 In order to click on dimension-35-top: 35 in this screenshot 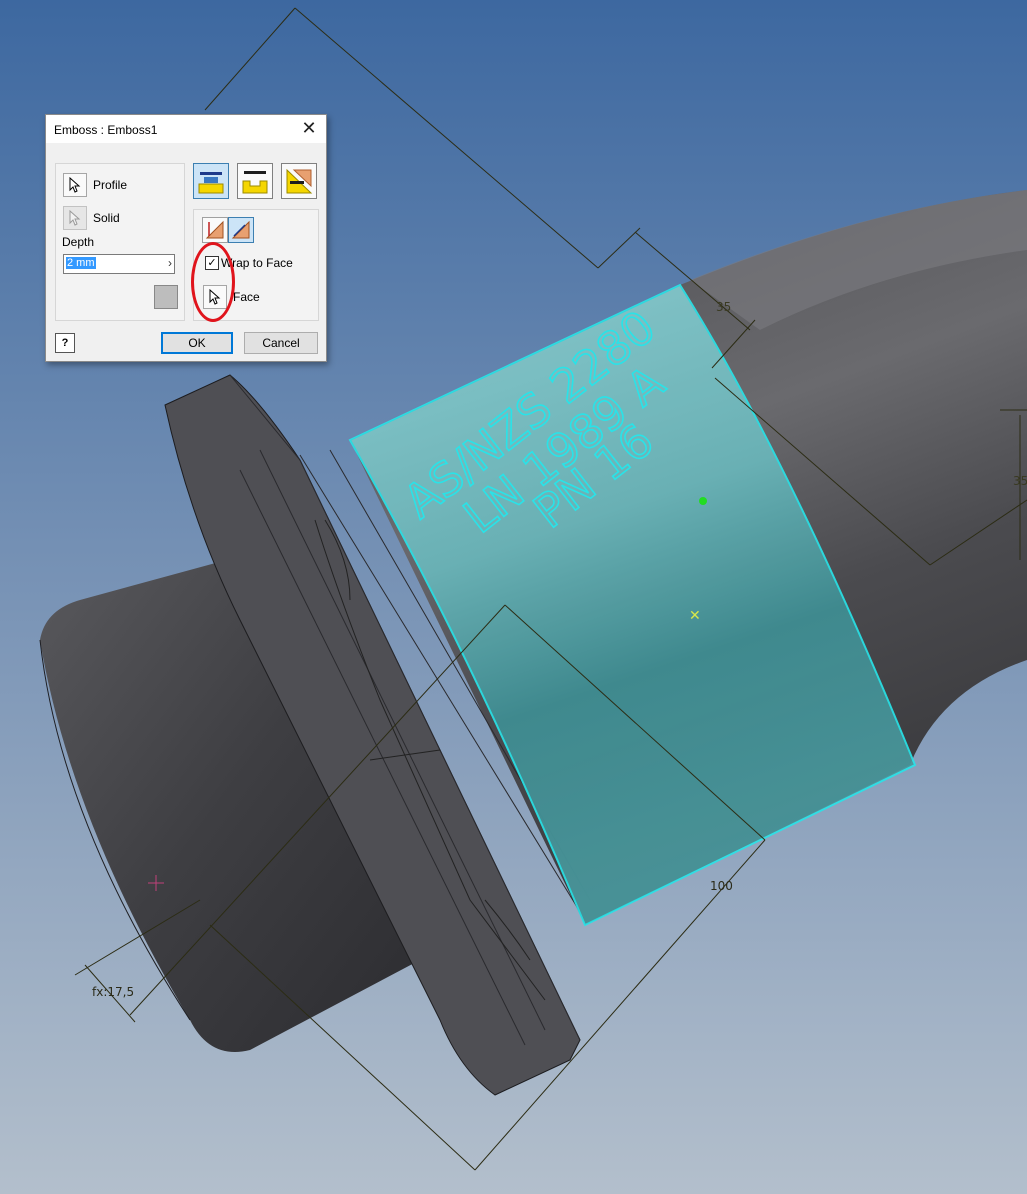, I will do `click(723, 307)`.